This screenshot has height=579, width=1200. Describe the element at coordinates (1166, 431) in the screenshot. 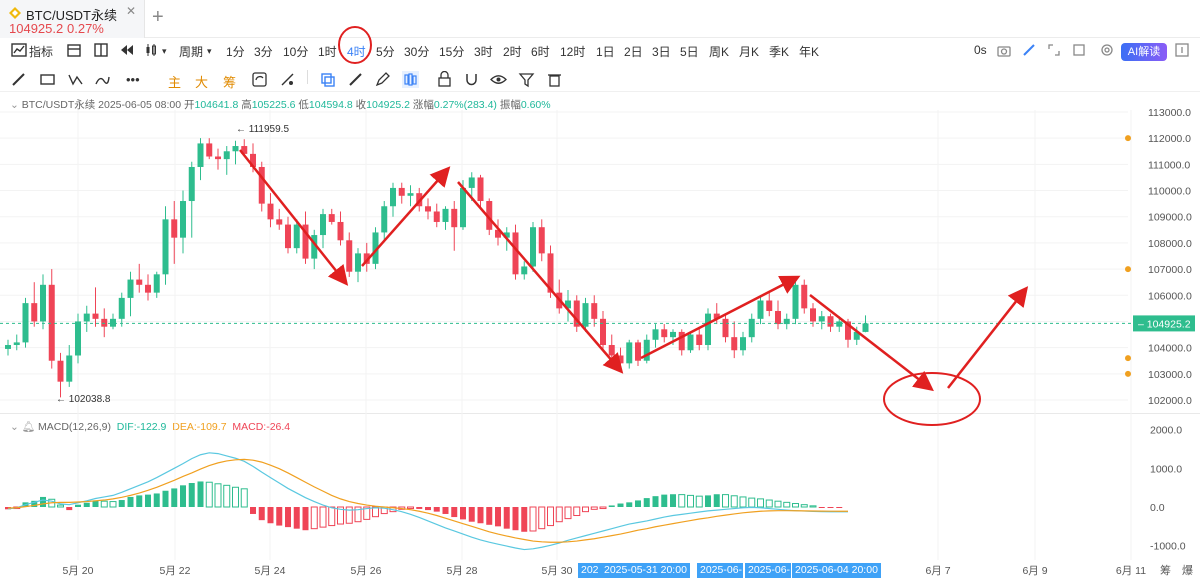

I see `macd-tick-label: 2000.0` at that location.